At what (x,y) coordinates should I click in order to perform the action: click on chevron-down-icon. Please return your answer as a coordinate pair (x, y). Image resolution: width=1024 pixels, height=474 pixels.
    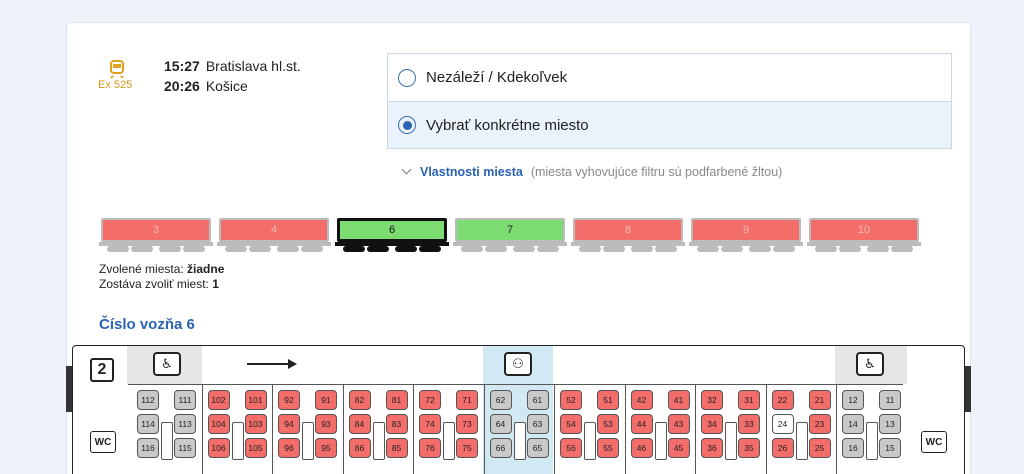
    Looking at the image, I should click on (406, 169).